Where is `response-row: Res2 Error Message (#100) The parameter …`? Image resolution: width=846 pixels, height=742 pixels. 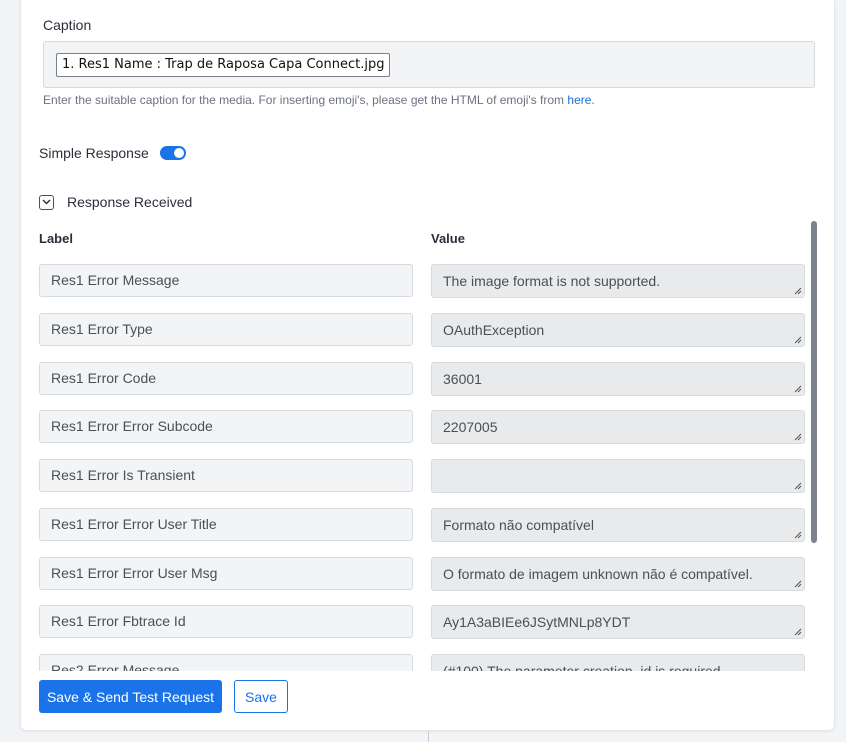 response-row: Res2 Error Message (#100) The parameter … is located at coordinates (421, 659).